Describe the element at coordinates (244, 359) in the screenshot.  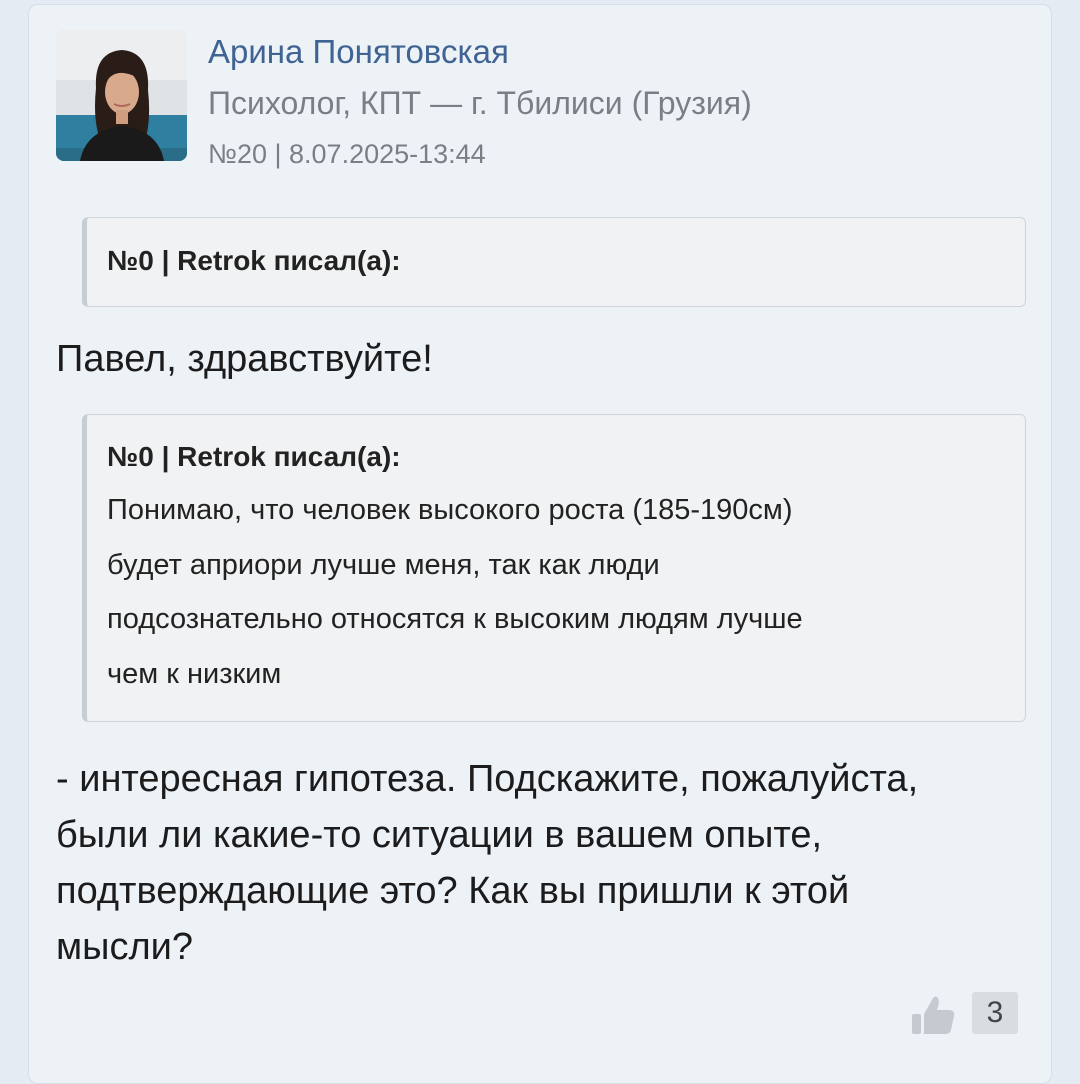
I see `post-greeting: Павел, здравствуйте!` at that location.